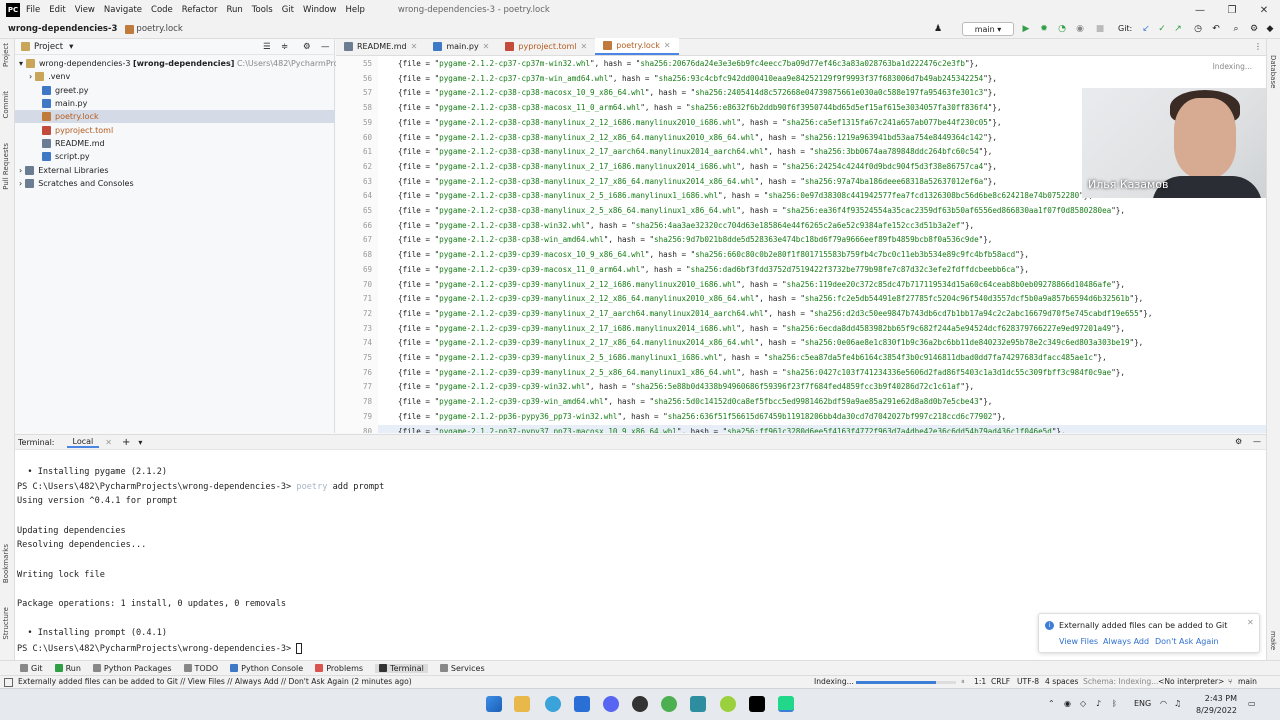 Image resolution: width=1280 pixels, height=720 pixels. I want to click on vscode-icon, so click(582, 704).